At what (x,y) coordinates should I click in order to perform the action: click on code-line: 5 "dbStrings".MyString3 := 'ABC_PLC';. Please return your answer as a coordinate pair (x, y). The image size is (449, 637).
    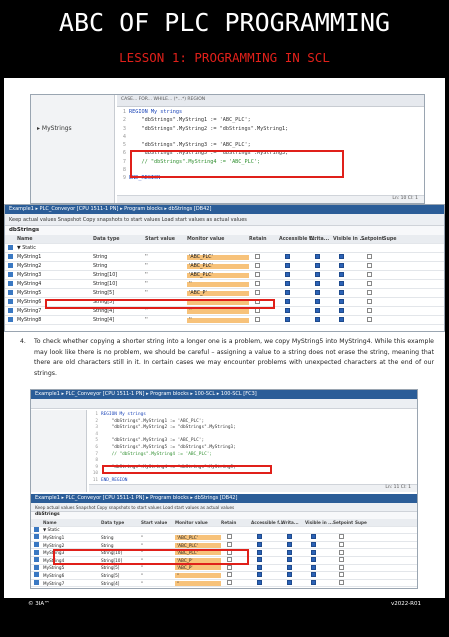
    Looking at the image, I should click on (253, 441).